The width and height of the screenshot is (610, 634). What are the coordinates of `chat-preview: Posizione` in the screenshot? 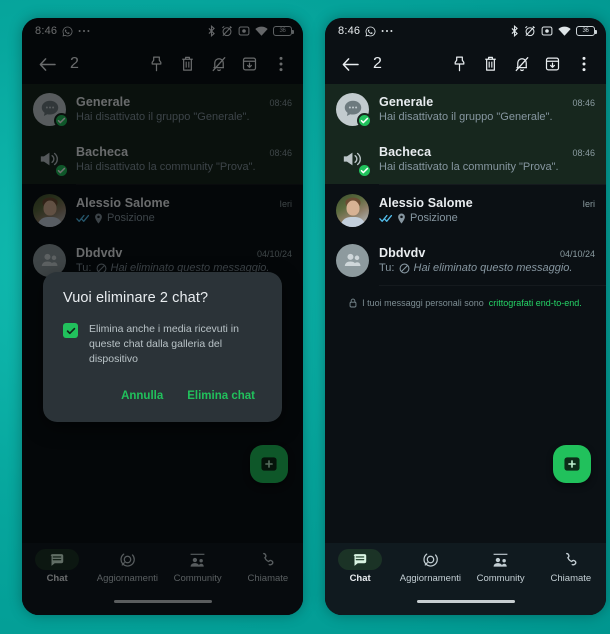 It's located at (487, 218).